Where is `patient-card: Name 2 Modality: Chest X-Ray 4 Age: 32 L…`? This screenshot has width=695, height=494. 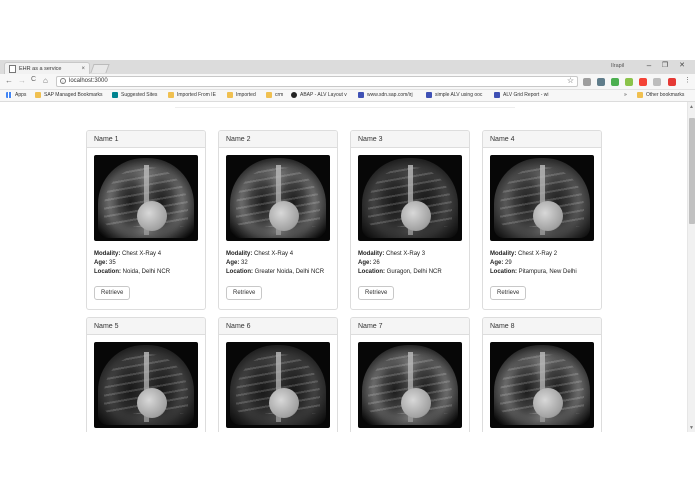
patient-card: Name 2 Modality: Chest X-Ray 4 Age: 32 L… is located at coordinates (278, 220).